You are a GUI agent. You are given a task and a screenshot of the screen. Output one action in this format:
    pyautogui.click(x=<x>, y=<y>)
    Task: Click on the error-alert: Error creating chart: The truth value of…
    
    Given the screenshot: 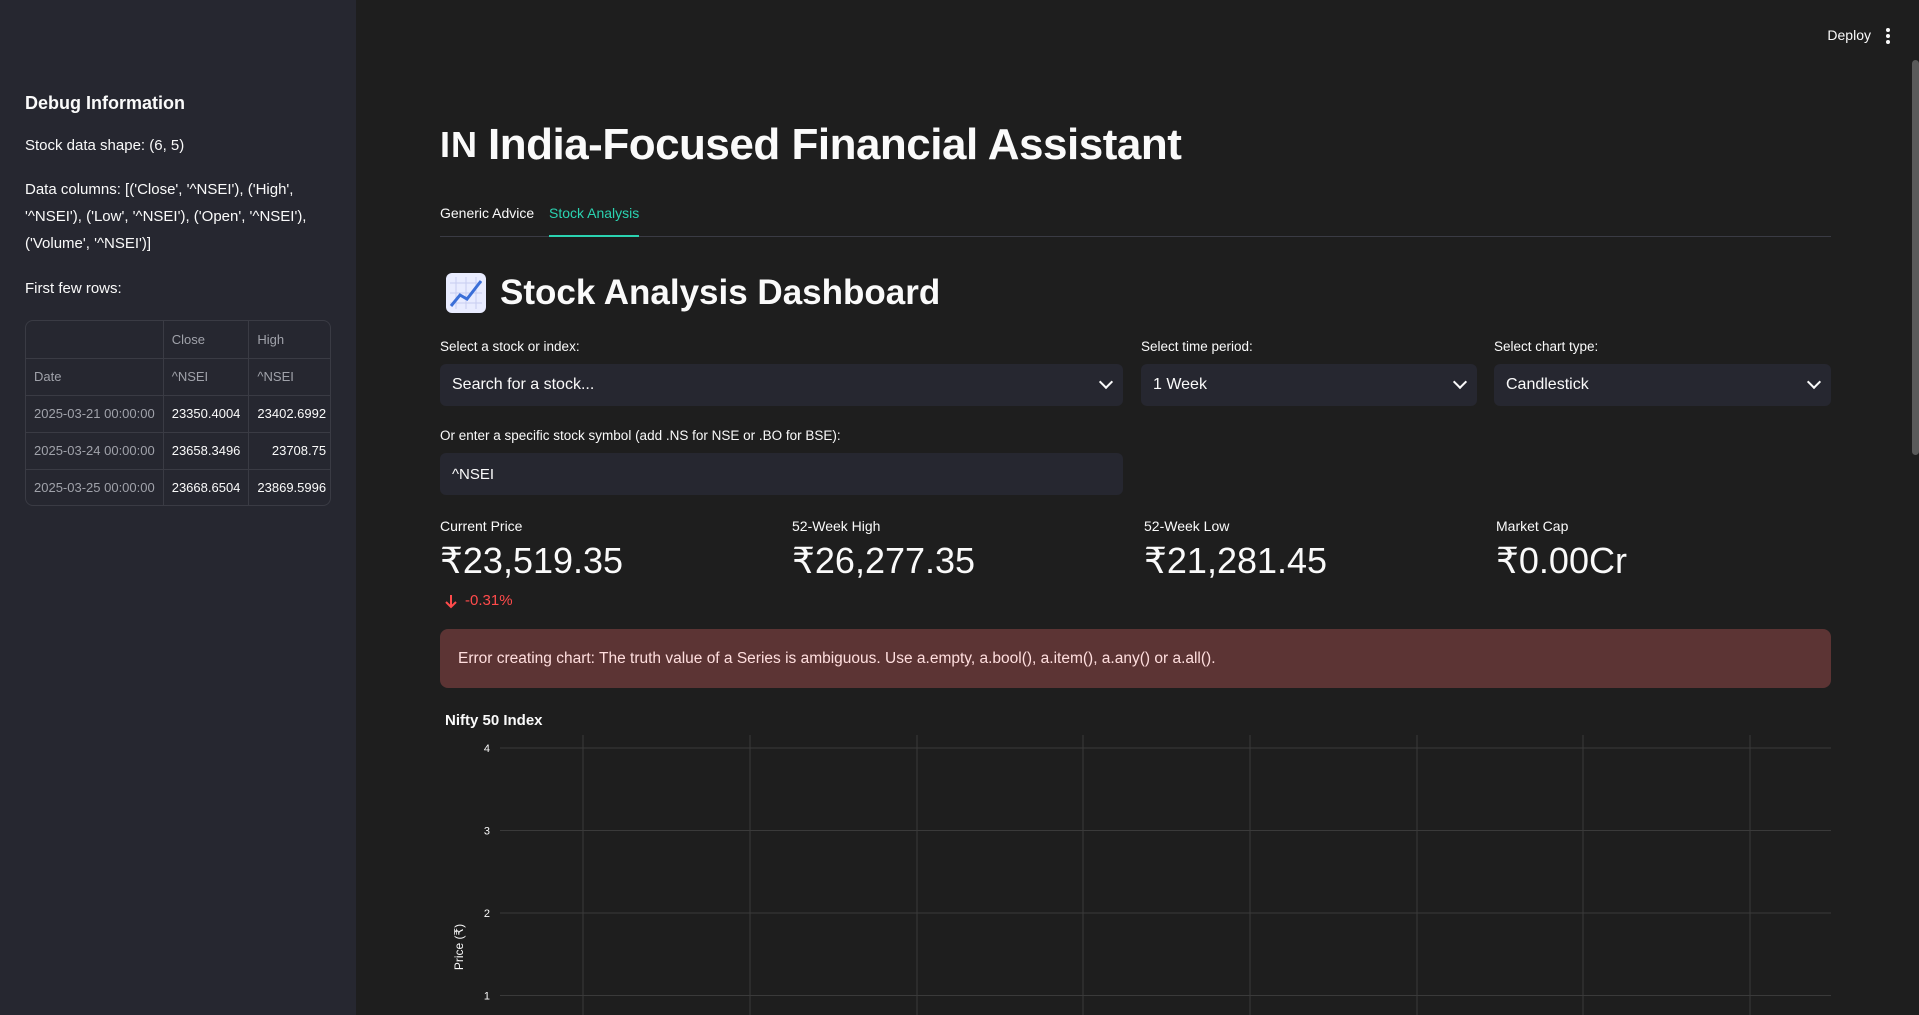 What is the action you would take?
    pyautogui.click(x=1135, y=658)
    